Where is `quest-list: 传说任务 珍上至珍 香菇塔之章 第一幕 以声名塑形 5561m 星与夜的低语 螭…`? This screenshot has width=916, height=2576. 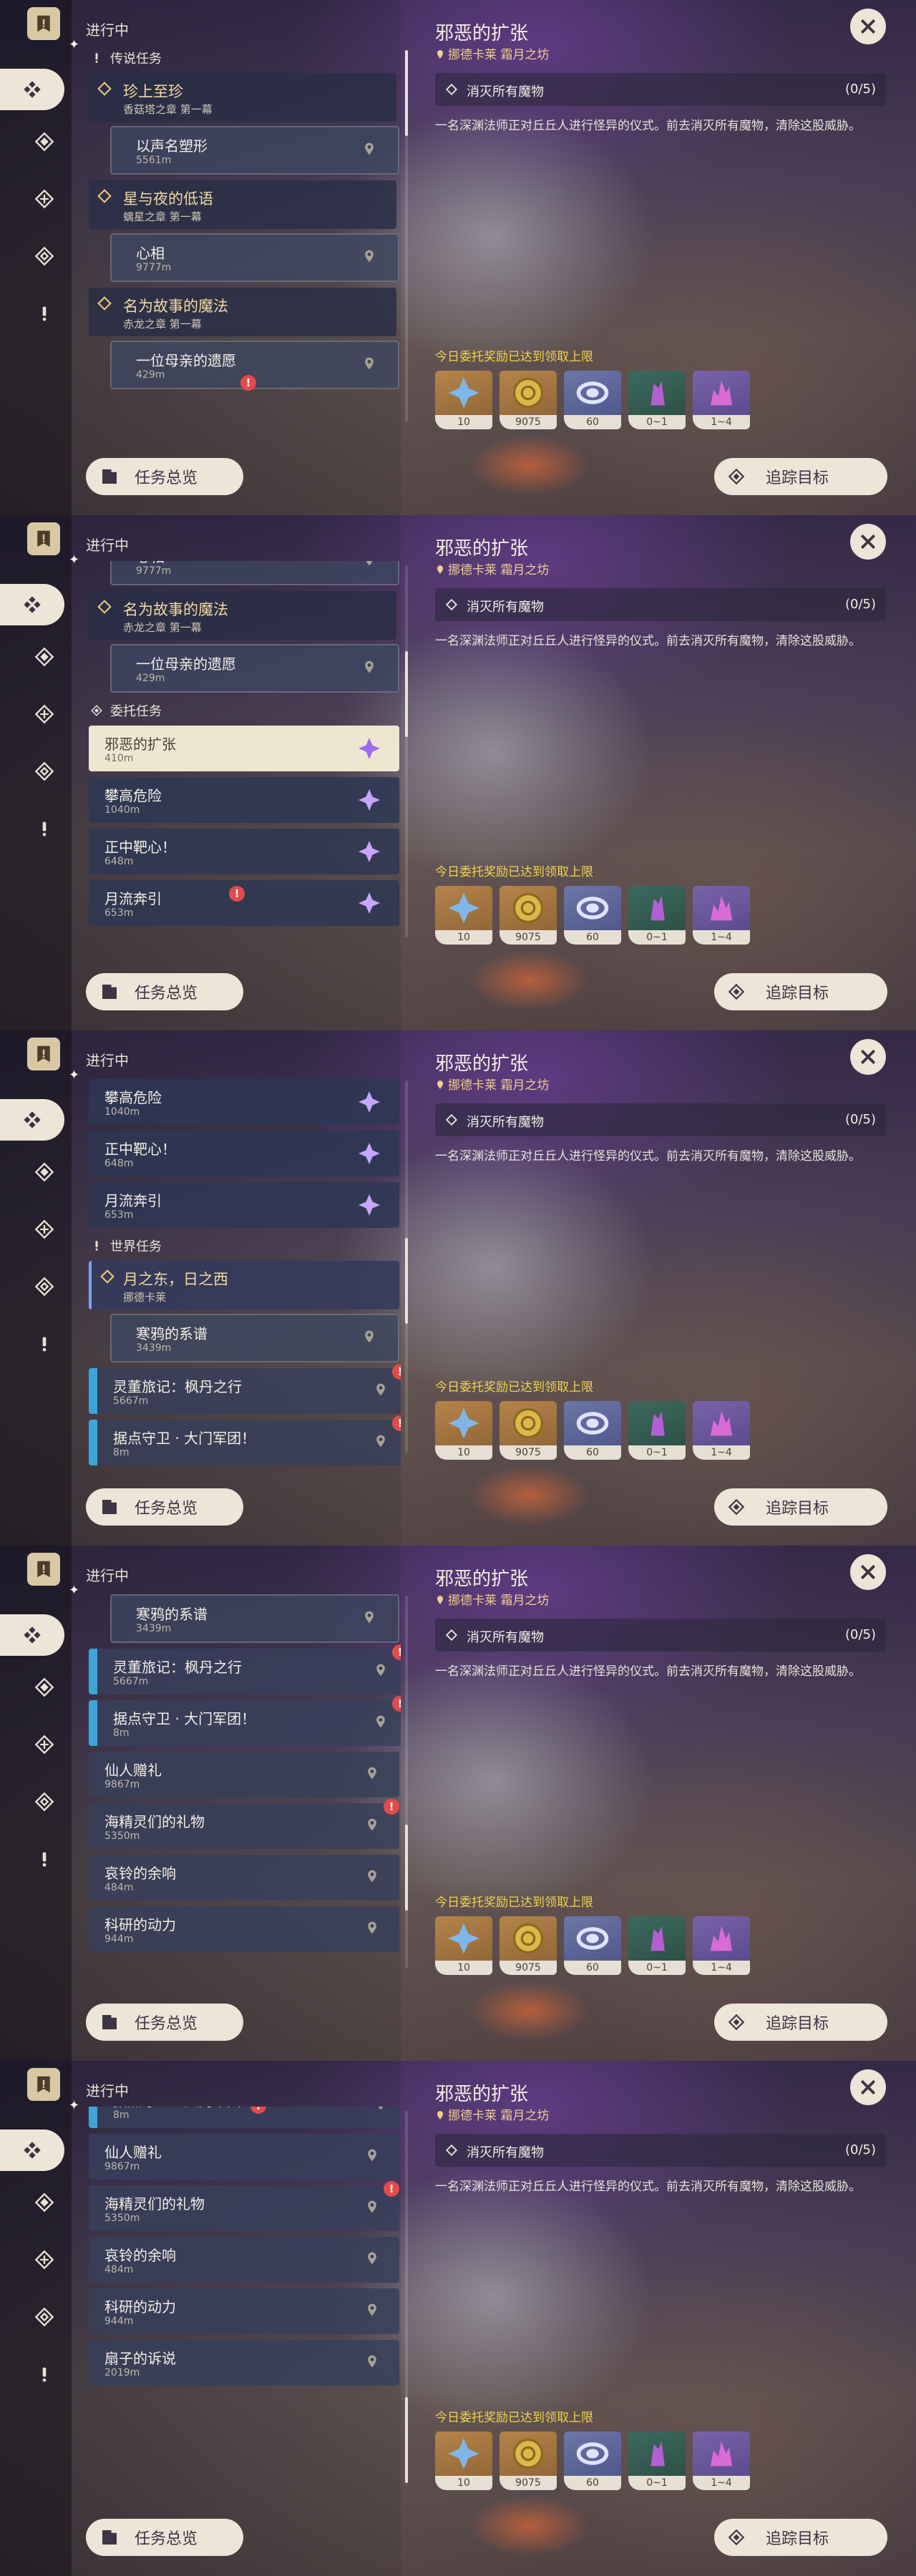
quest-list: 传说任务 珍上至珍 香菇塔之章 第一幕 以声名塑形 5561m 星与夜的低语 螭… is located at coordinates (243, 246).